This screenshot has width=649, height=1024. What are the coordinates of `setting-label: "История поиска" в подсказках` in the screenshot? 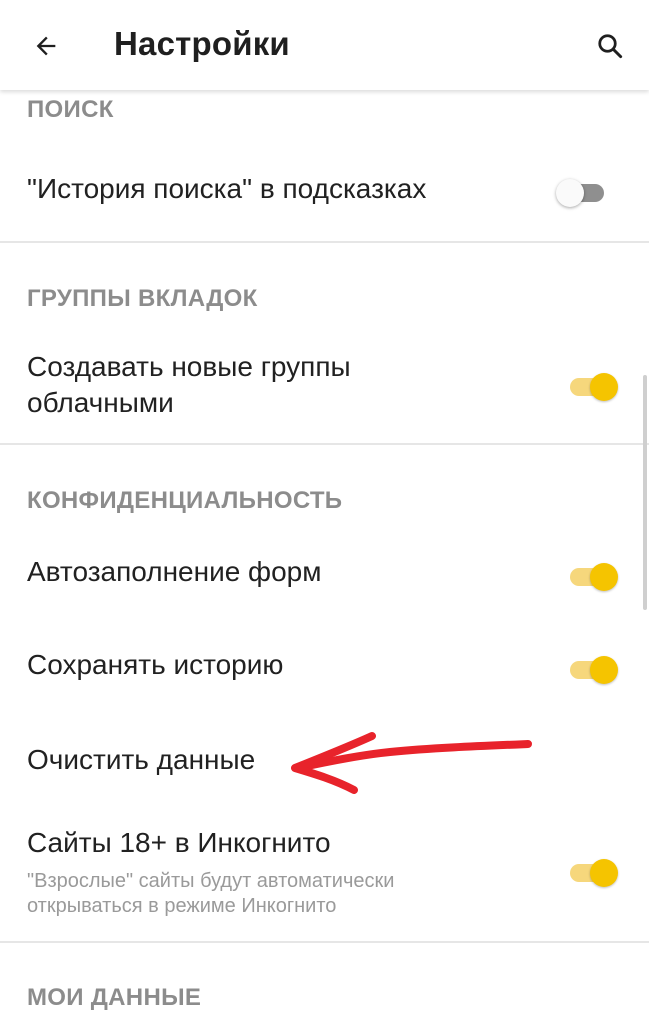 It's located at (227, 188).